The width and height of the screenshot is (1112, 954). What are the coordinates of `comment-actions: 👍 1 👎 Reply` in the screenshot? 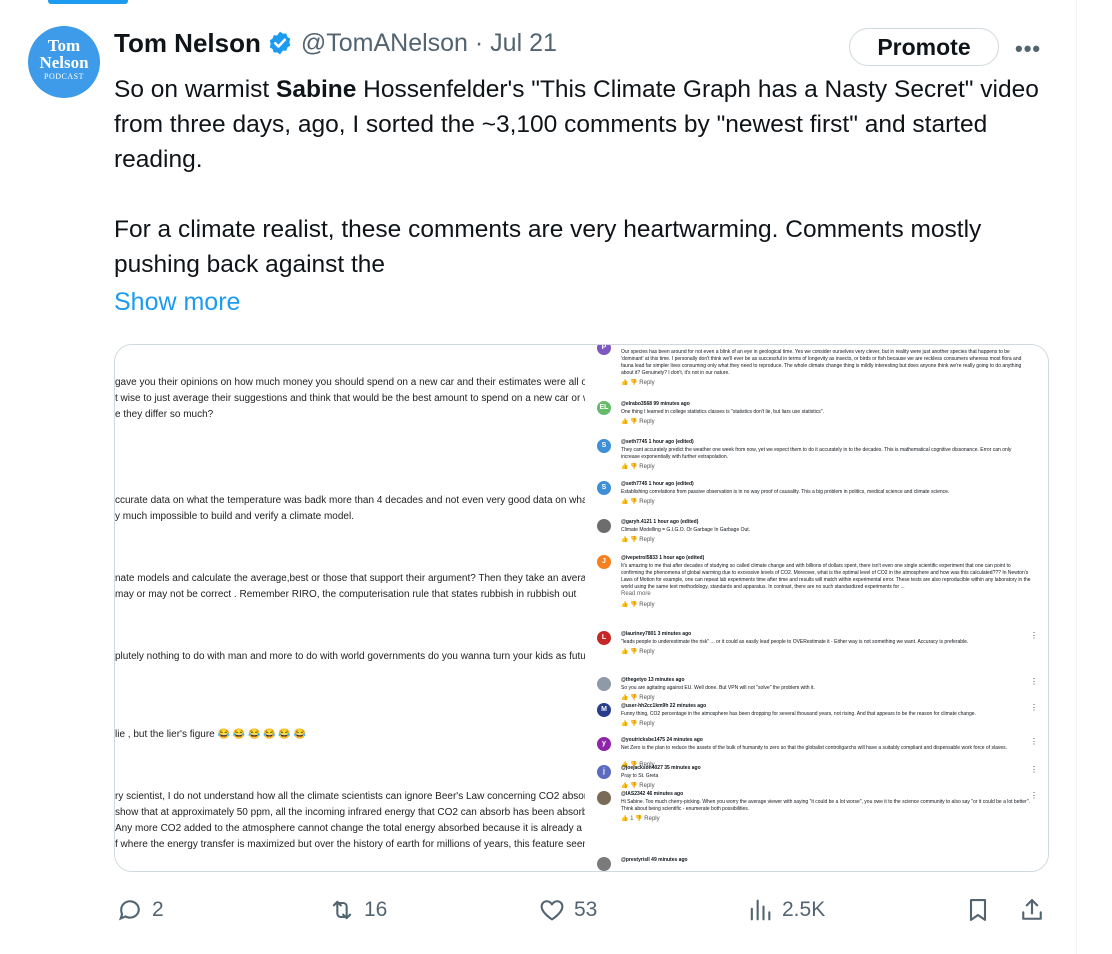 It's located at (640, 818).